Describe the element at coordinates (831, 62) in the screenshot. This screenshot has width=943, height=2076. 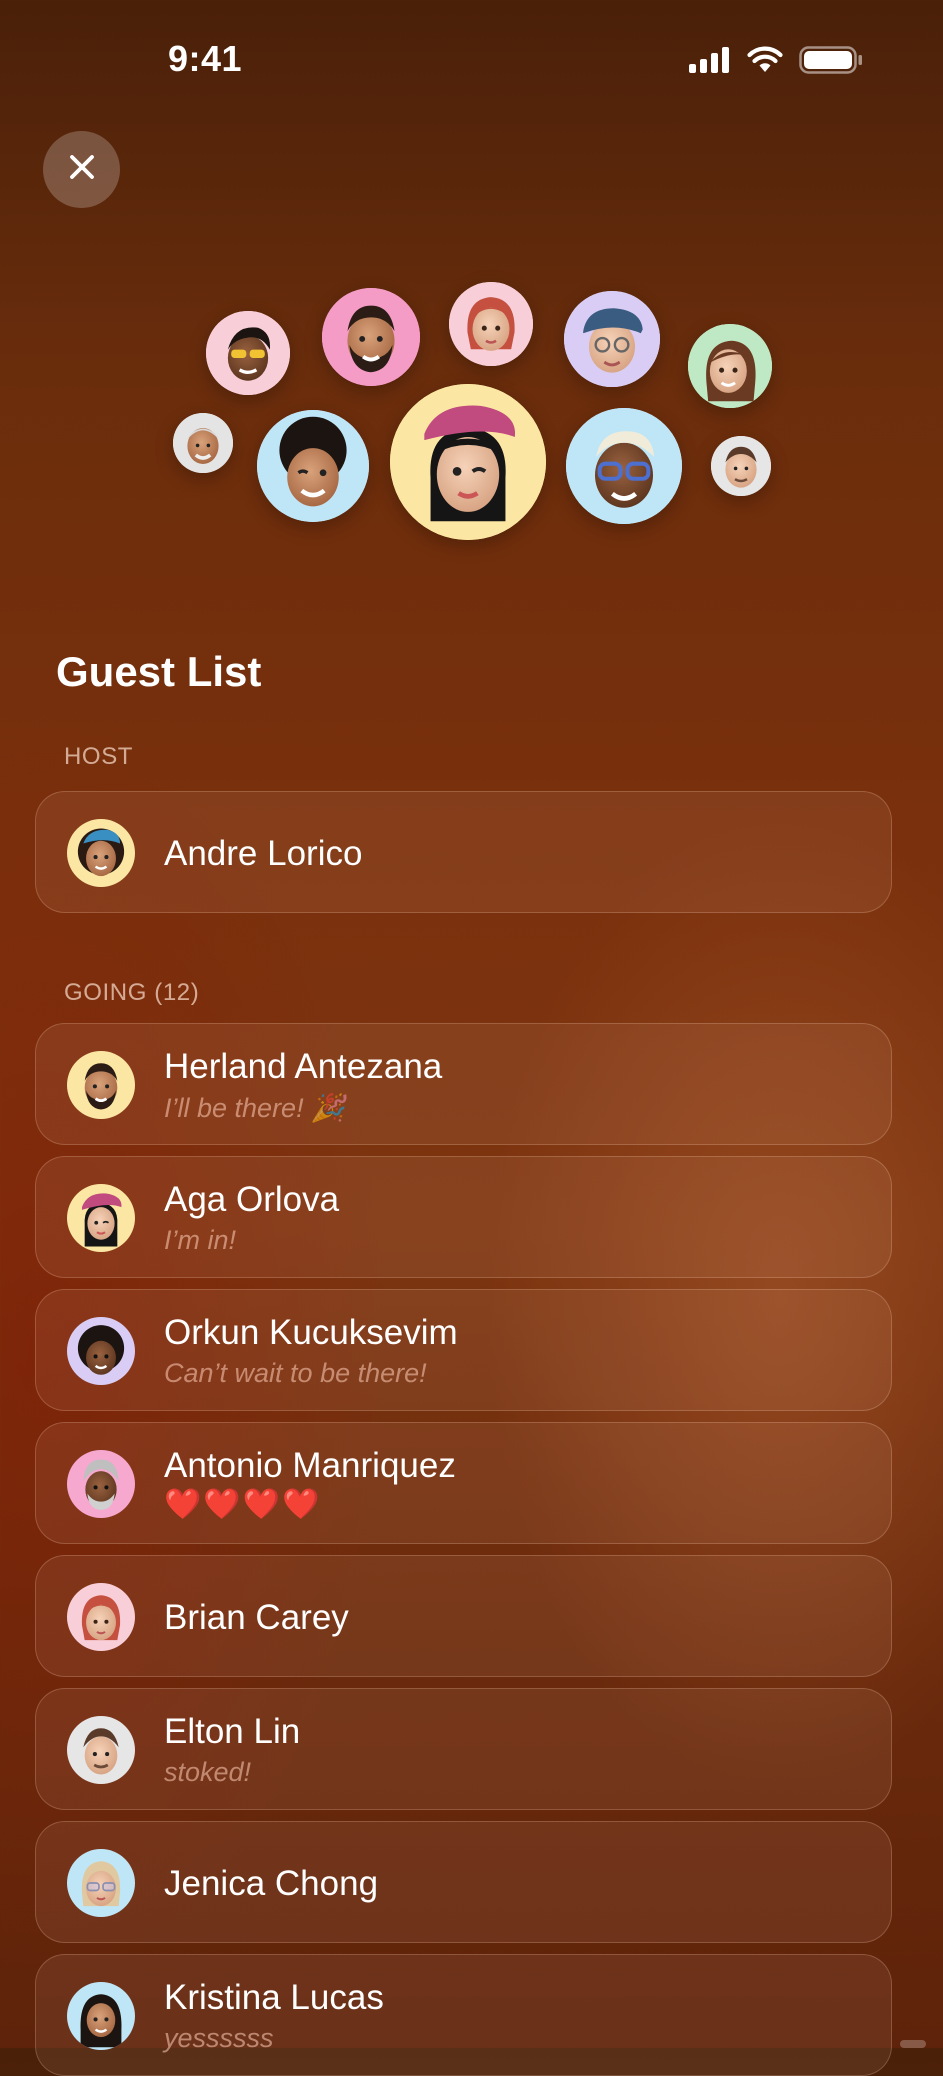
I see `battery-icon` at that location.